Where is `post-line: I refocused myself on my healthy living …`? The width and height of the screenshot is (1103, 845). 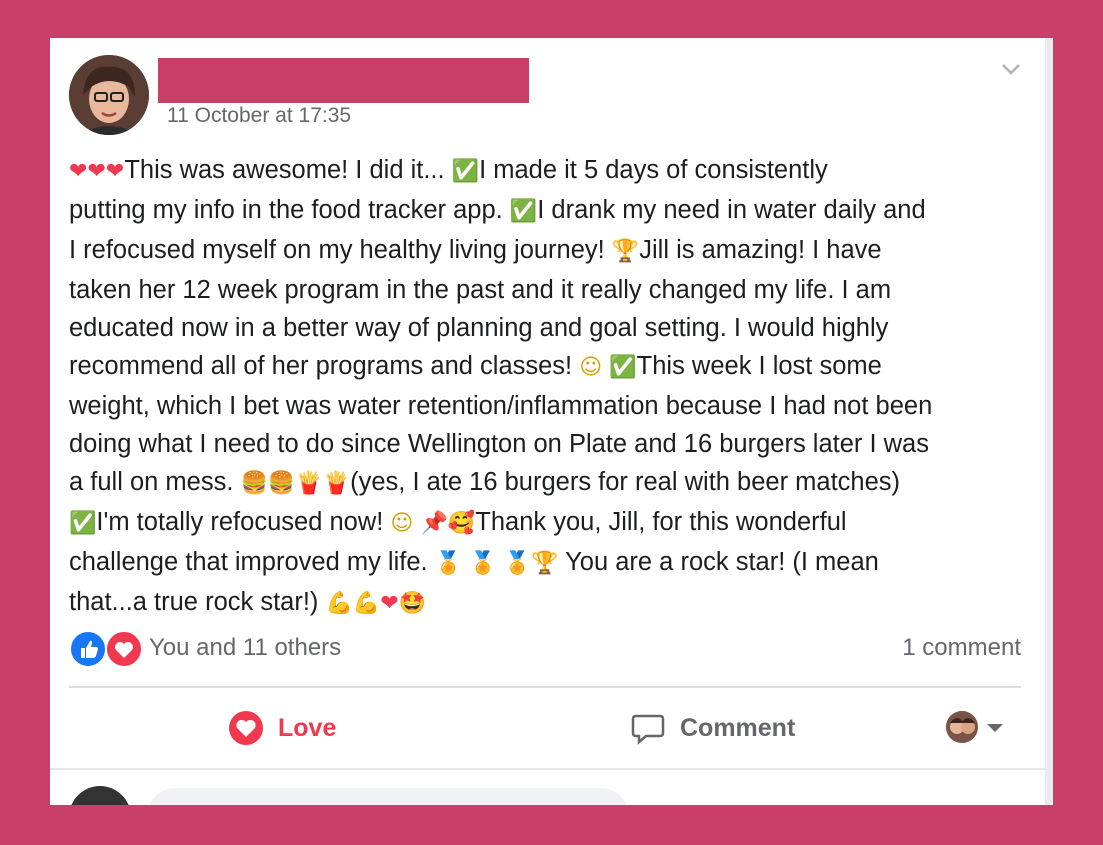 post-line: I refocused myself on my healthy living … is located at coordinates (549, 251).